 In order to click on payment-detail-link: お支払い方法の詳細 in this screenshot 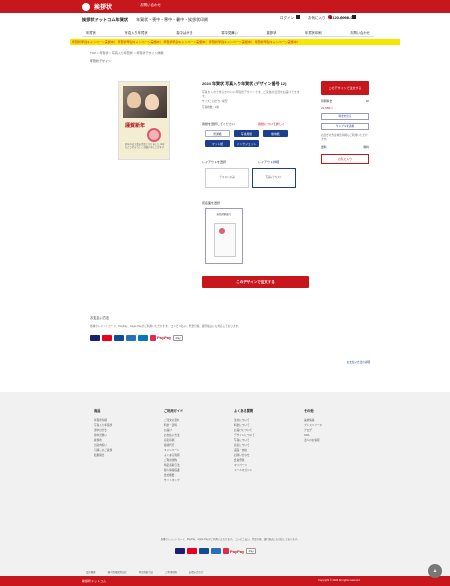, I will do `click(358, 362)`.